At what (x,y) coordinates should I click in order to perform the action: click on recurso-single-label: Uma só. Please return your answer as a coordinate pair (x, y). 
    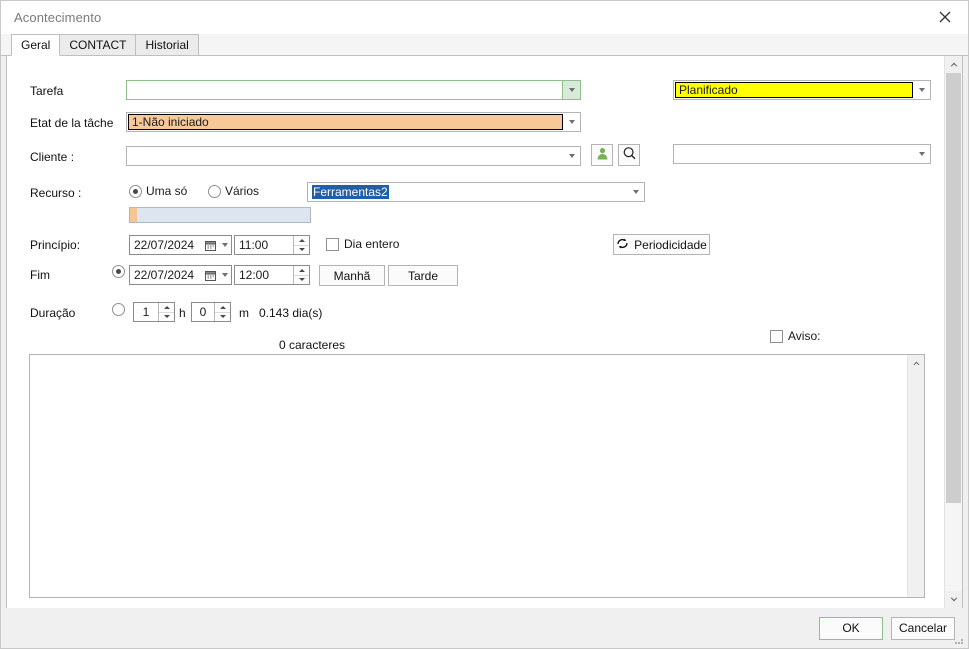
    Looking at the image, I should click on (167, 191).